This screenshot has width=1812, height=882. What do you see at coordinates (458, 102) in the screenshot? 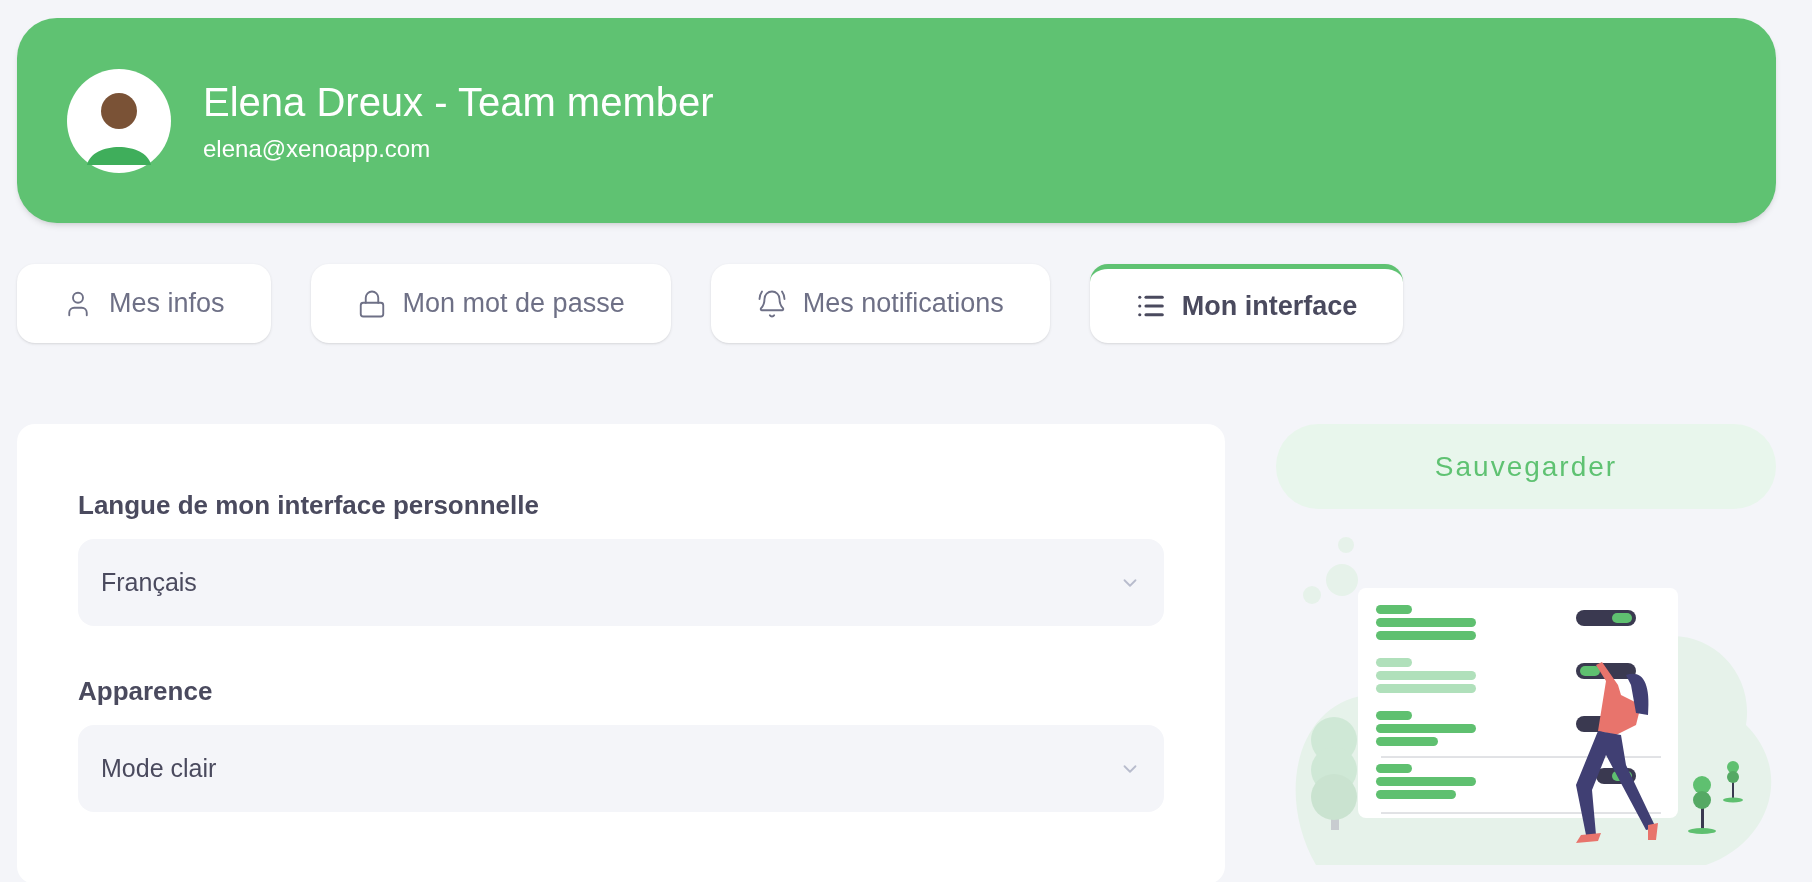
I see `profile-name: Elena Dreux - Team member` at bounding box center [458, 102].